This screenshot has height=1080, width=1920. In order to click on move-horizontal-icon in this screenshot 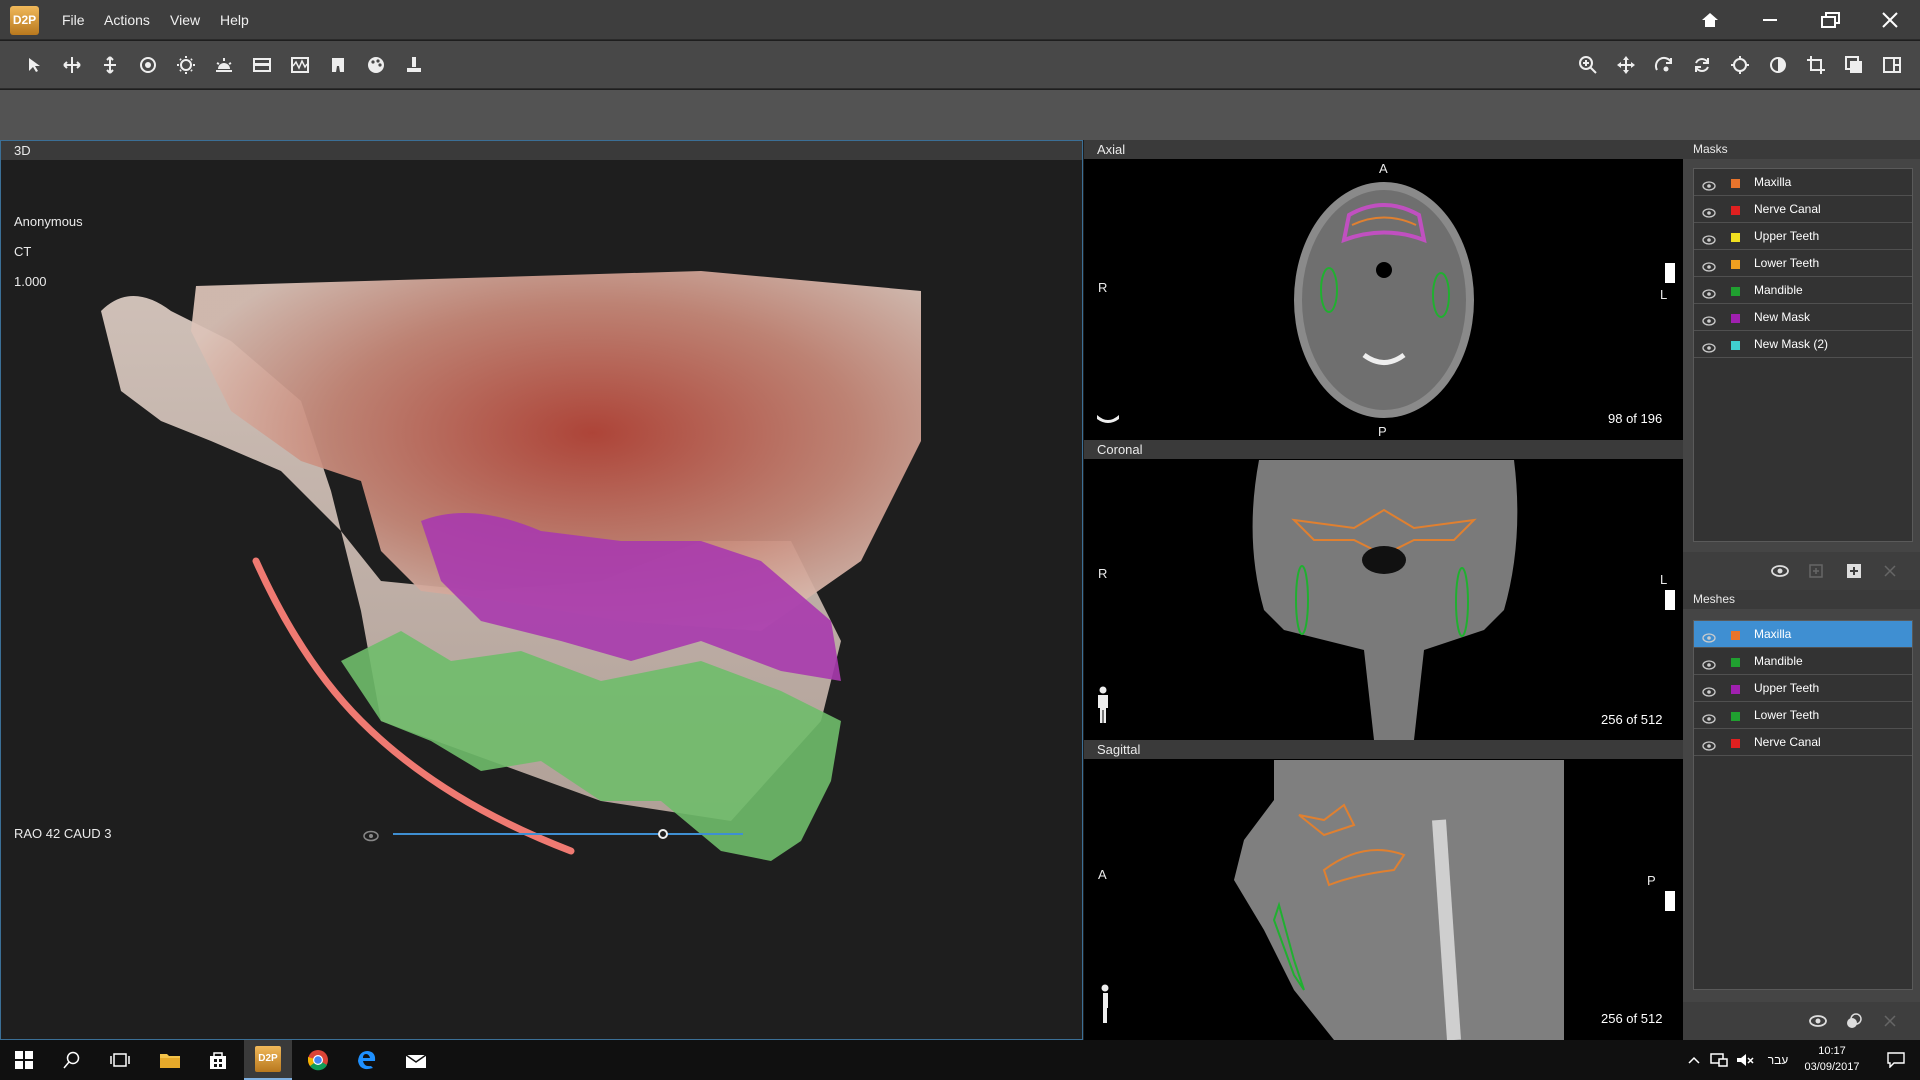, I will do `click(72, 65)`.